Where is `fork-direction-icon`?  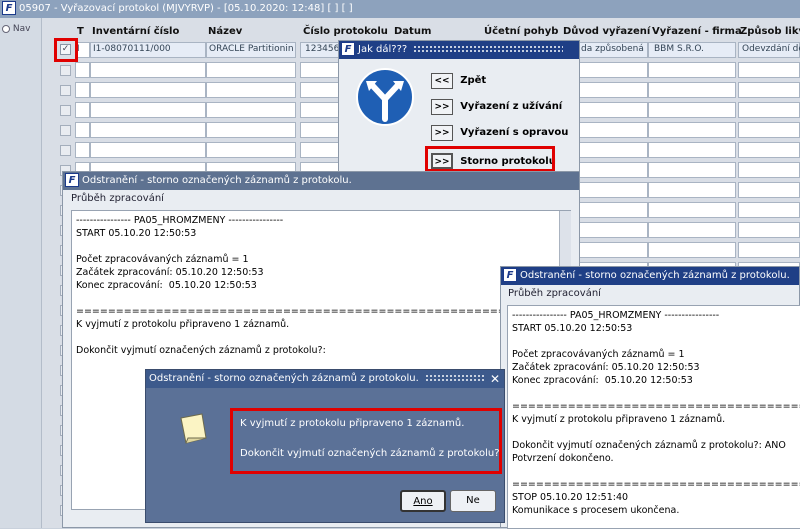 fork-direction-icon is located at coordinates (385, 97).